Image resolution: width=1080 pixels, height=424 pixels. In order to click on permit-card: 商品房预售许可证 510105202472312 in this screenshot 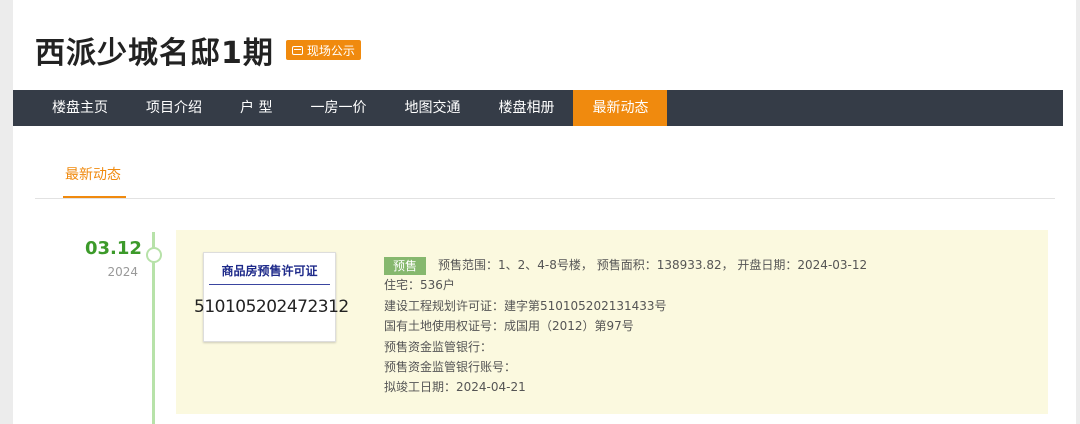, I will do `click(271, 297)`.